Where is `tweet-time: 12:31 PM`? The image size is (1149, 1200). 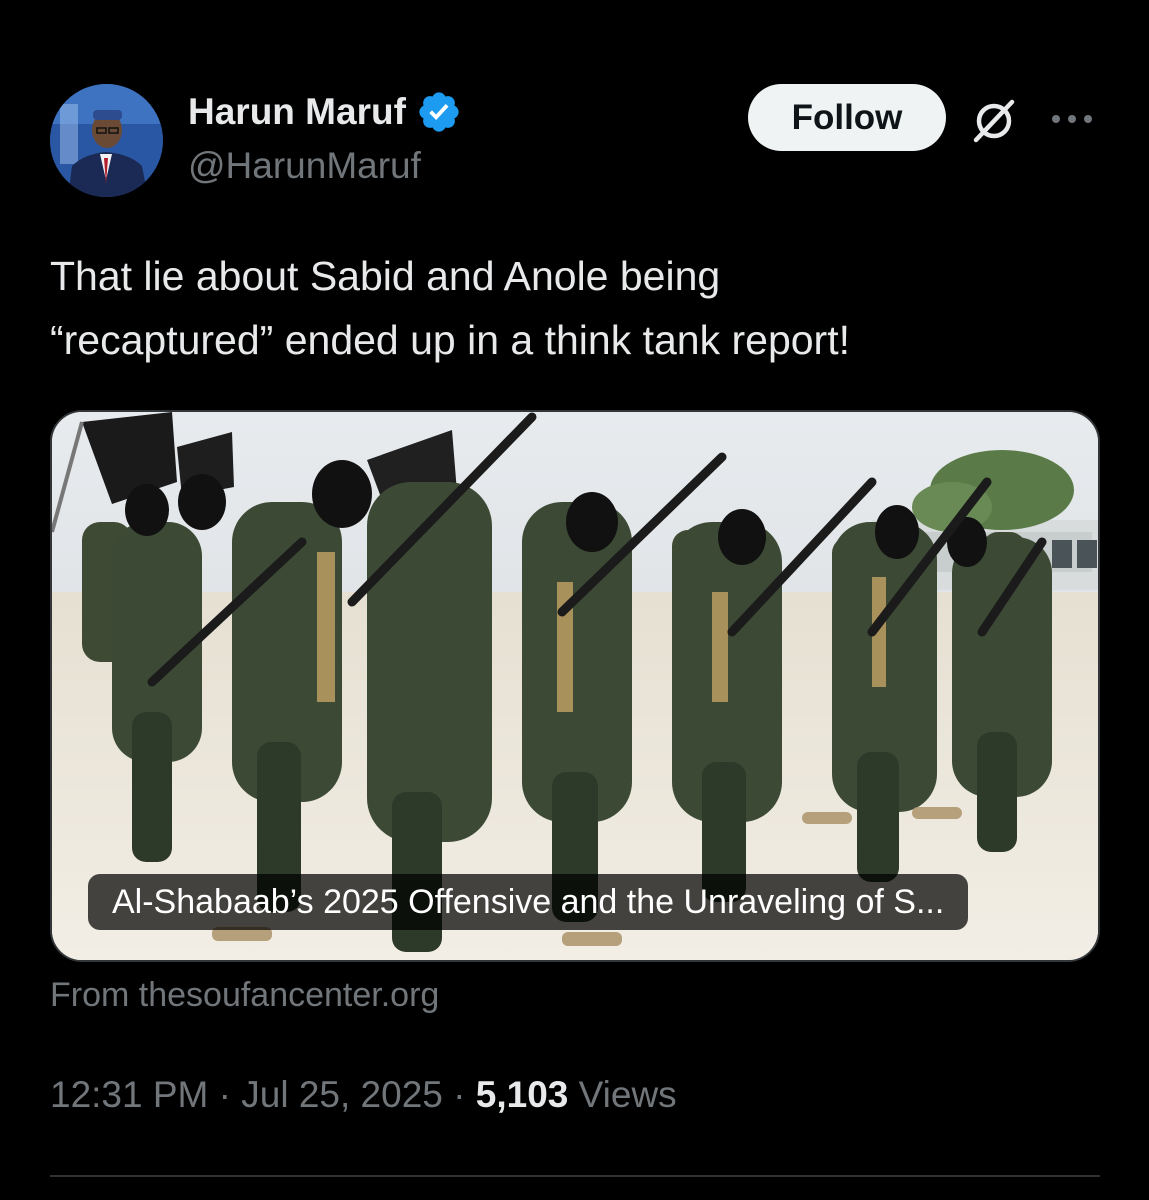 tweet-time: 12:31 PM is located at coordinates (129, 1094).